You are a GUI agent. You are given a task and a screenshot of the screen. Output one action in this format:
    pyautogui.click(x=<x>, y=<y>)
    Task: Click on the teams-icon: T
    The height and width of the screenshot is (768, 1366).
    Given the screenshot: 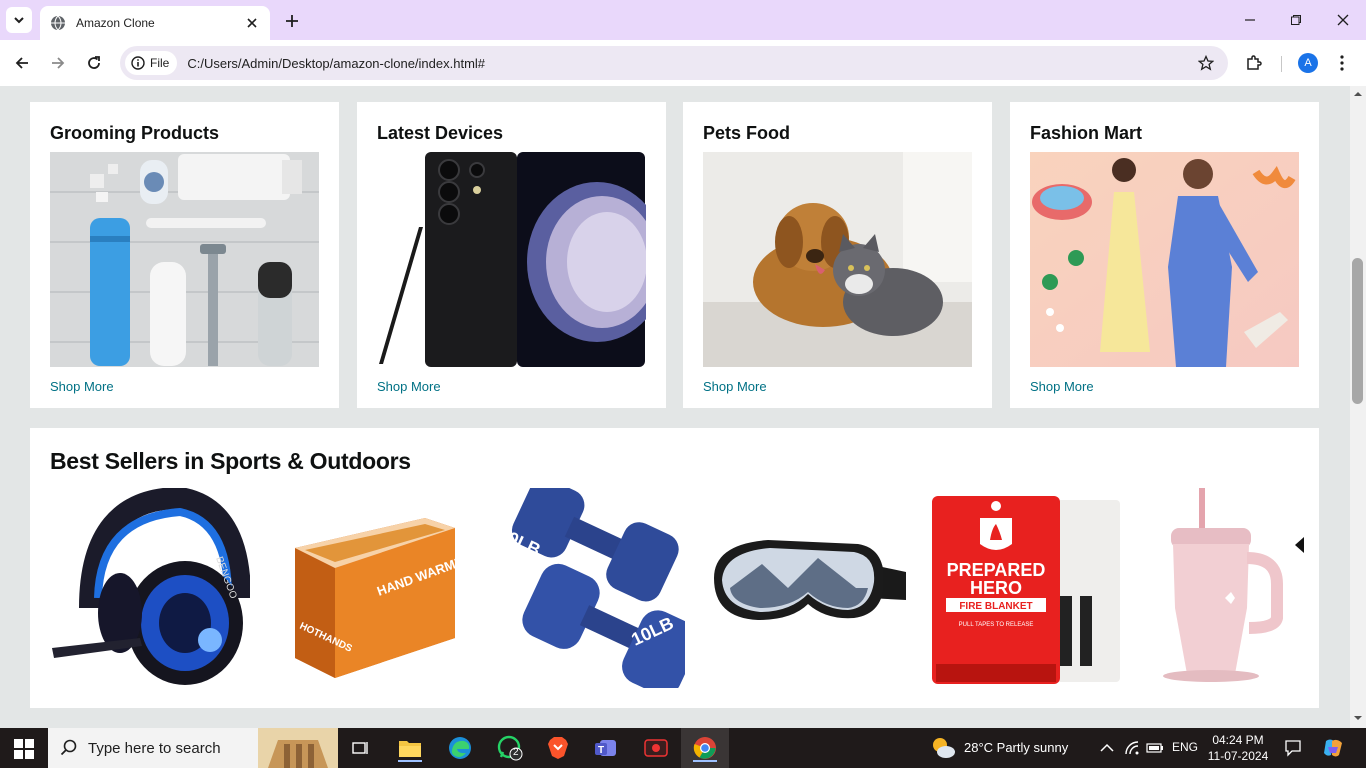 What is the action you would take?
    pyautogui.click(x=607, y=748)
    